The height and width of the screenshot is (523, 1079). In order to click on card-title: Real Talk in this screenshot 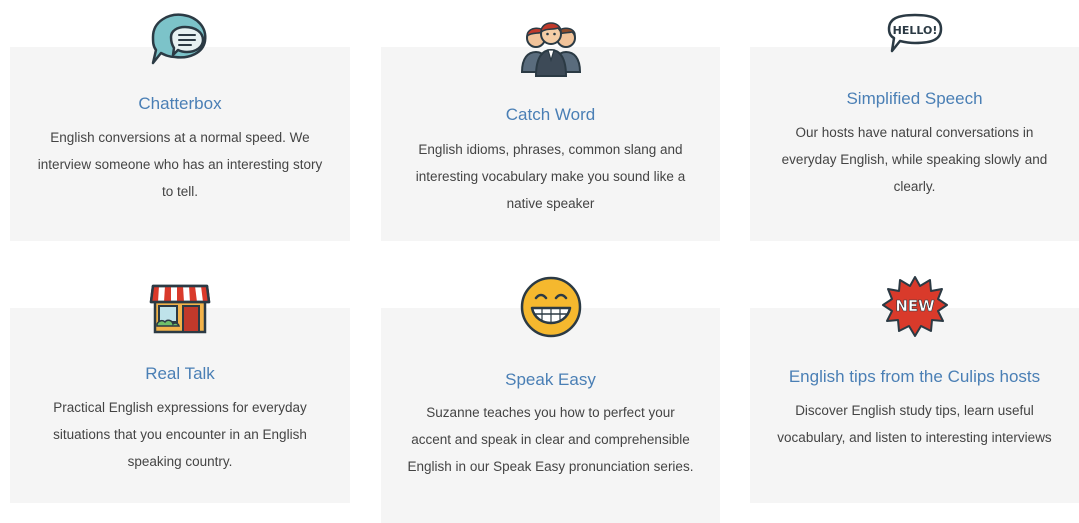, I will do `click(180, 374)`.